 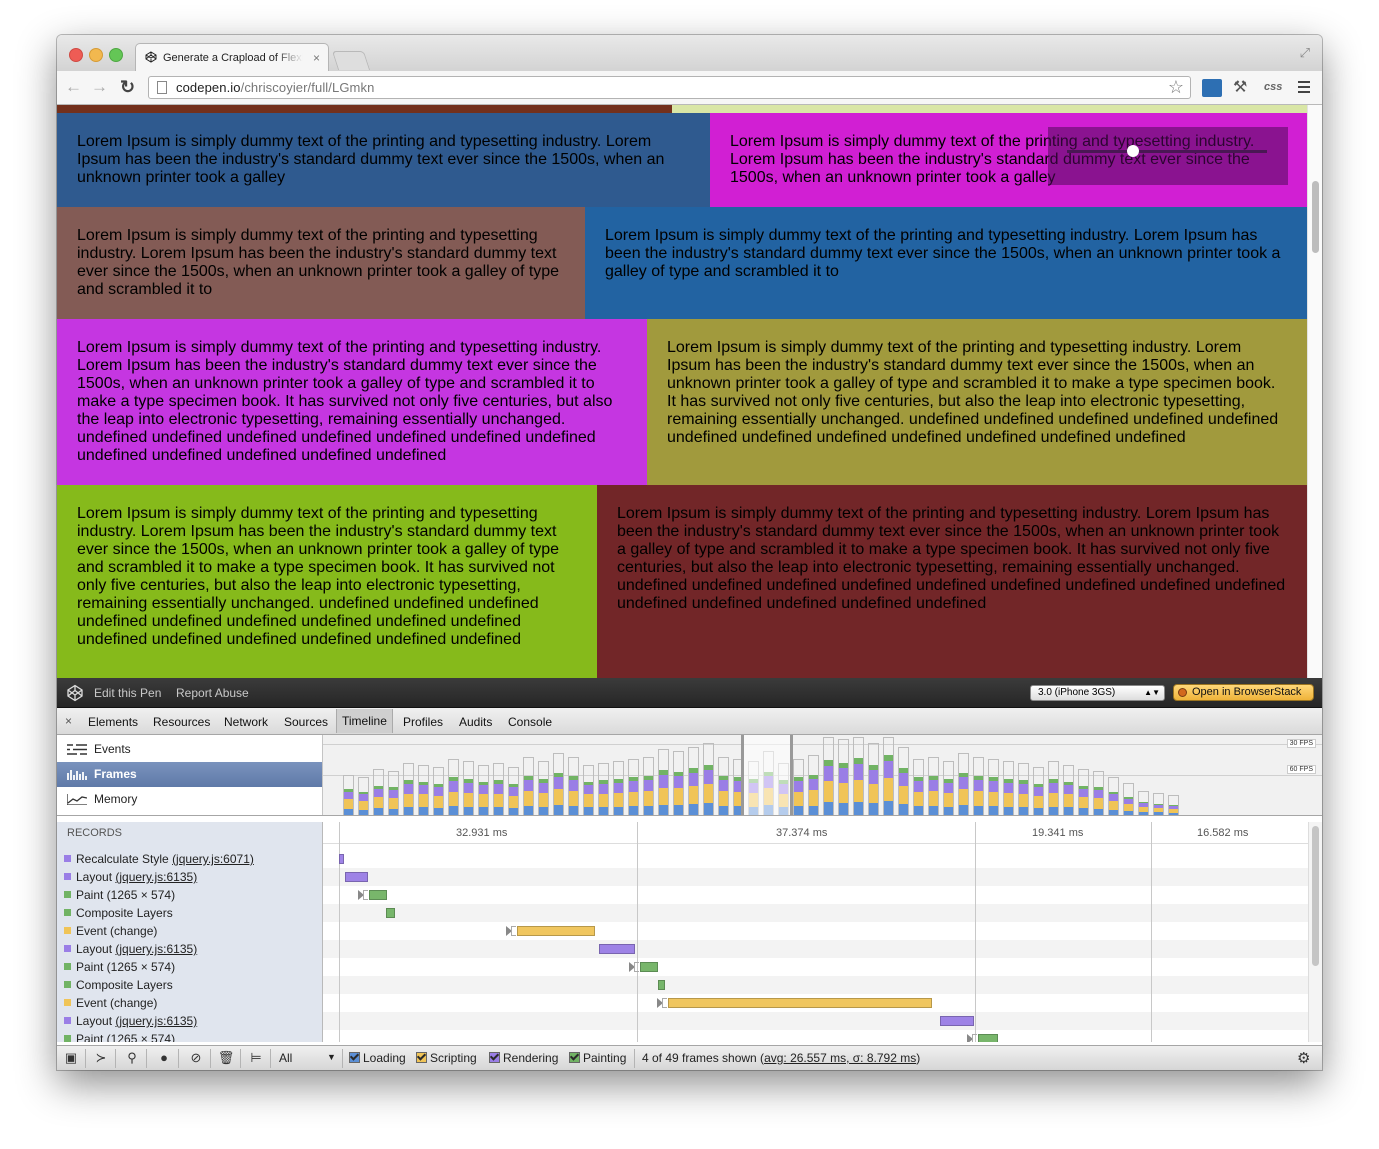 I want to click on stats-link: avg: 26.557 ms, σ: 8.792 ms, so click(x=840, y=1058).